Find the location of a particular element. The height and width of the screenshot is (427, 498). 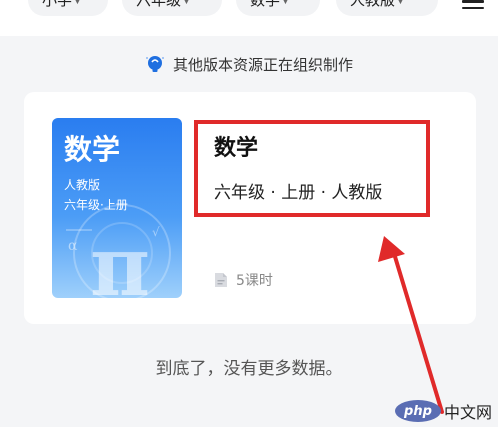

filter-chip-grade: 六年级 ▼ is located at coordinates (172, 8).